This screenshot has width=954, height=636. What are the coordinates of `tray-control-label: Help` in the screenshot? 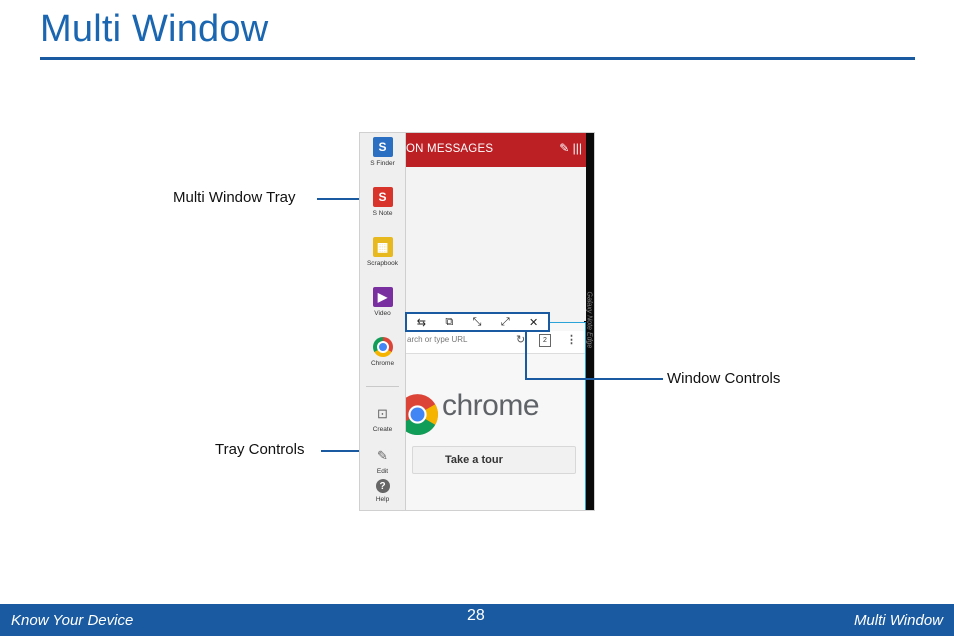 It's located at (382, 499).